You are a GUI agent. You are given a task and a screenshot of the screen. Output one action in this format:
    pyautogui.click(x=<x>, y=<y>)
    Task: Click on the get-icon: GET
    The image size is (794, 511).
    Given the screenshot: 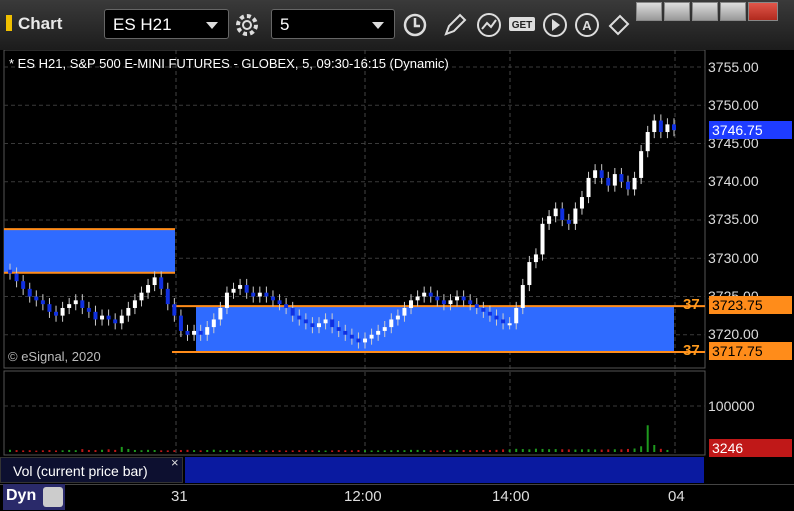 What is the action you would take?
    pyautogui.click(x=522, y=25)
    